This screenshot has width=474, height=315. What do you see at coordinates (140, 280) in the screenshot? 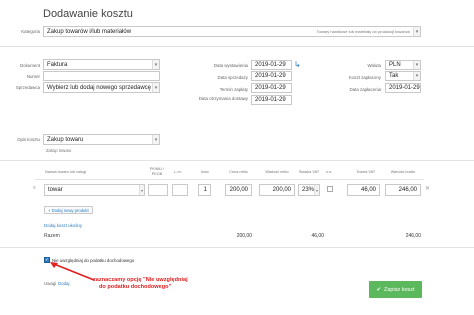
I see `annotation-line-1: zaznaczamy opcję "Nie uwzględniaj` at bounding box center [140, 280].